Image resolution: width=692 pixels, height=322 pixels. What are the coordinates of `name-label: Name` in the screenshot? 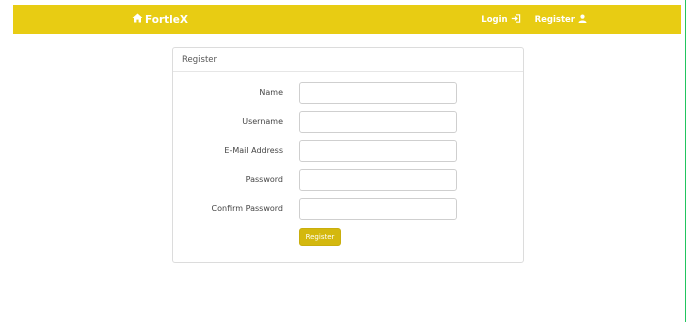 It's located at (271, 92).